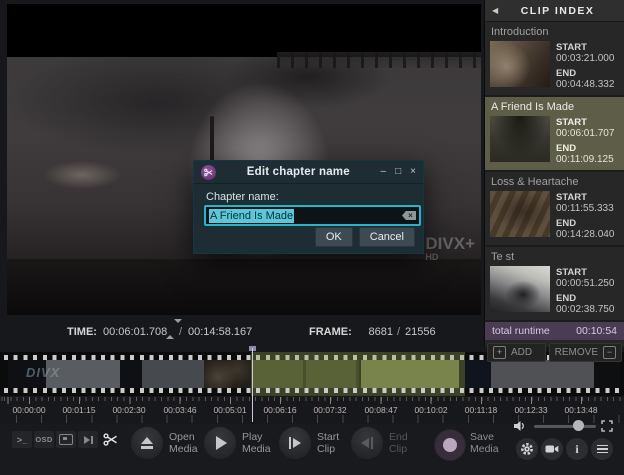 This screenshot has height=475, width=624. What do you see at coordinates (609, 352) in the screenshot?
I see `minus-icon: −` at bounding box center [609, 352].